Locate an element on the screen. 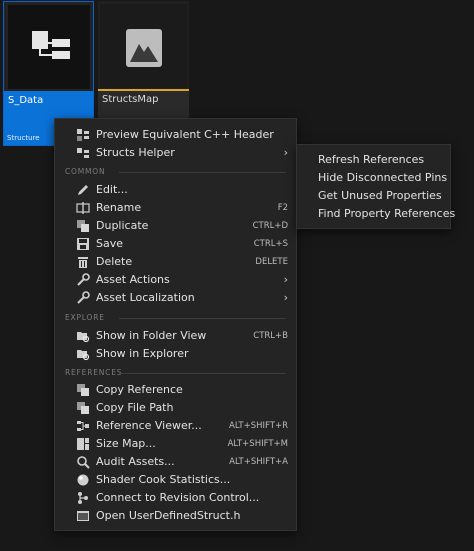 Image resolution: width=474 pixels, height=551 pixels. menu-item-size-map: Size Map... ALT+SHIFT+M is located at coordinates (175, 444).